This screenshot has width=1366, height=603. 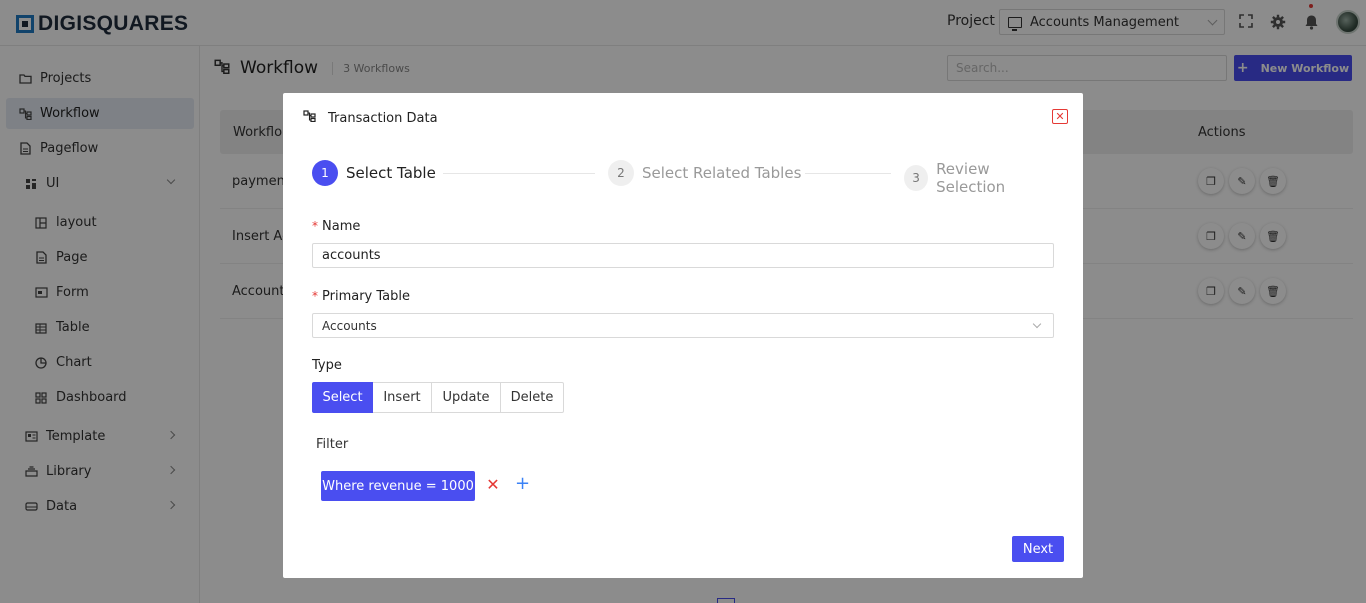 I want to click on type-segmented-control: Select Insert Update Delete, so click(x=438, y=397).